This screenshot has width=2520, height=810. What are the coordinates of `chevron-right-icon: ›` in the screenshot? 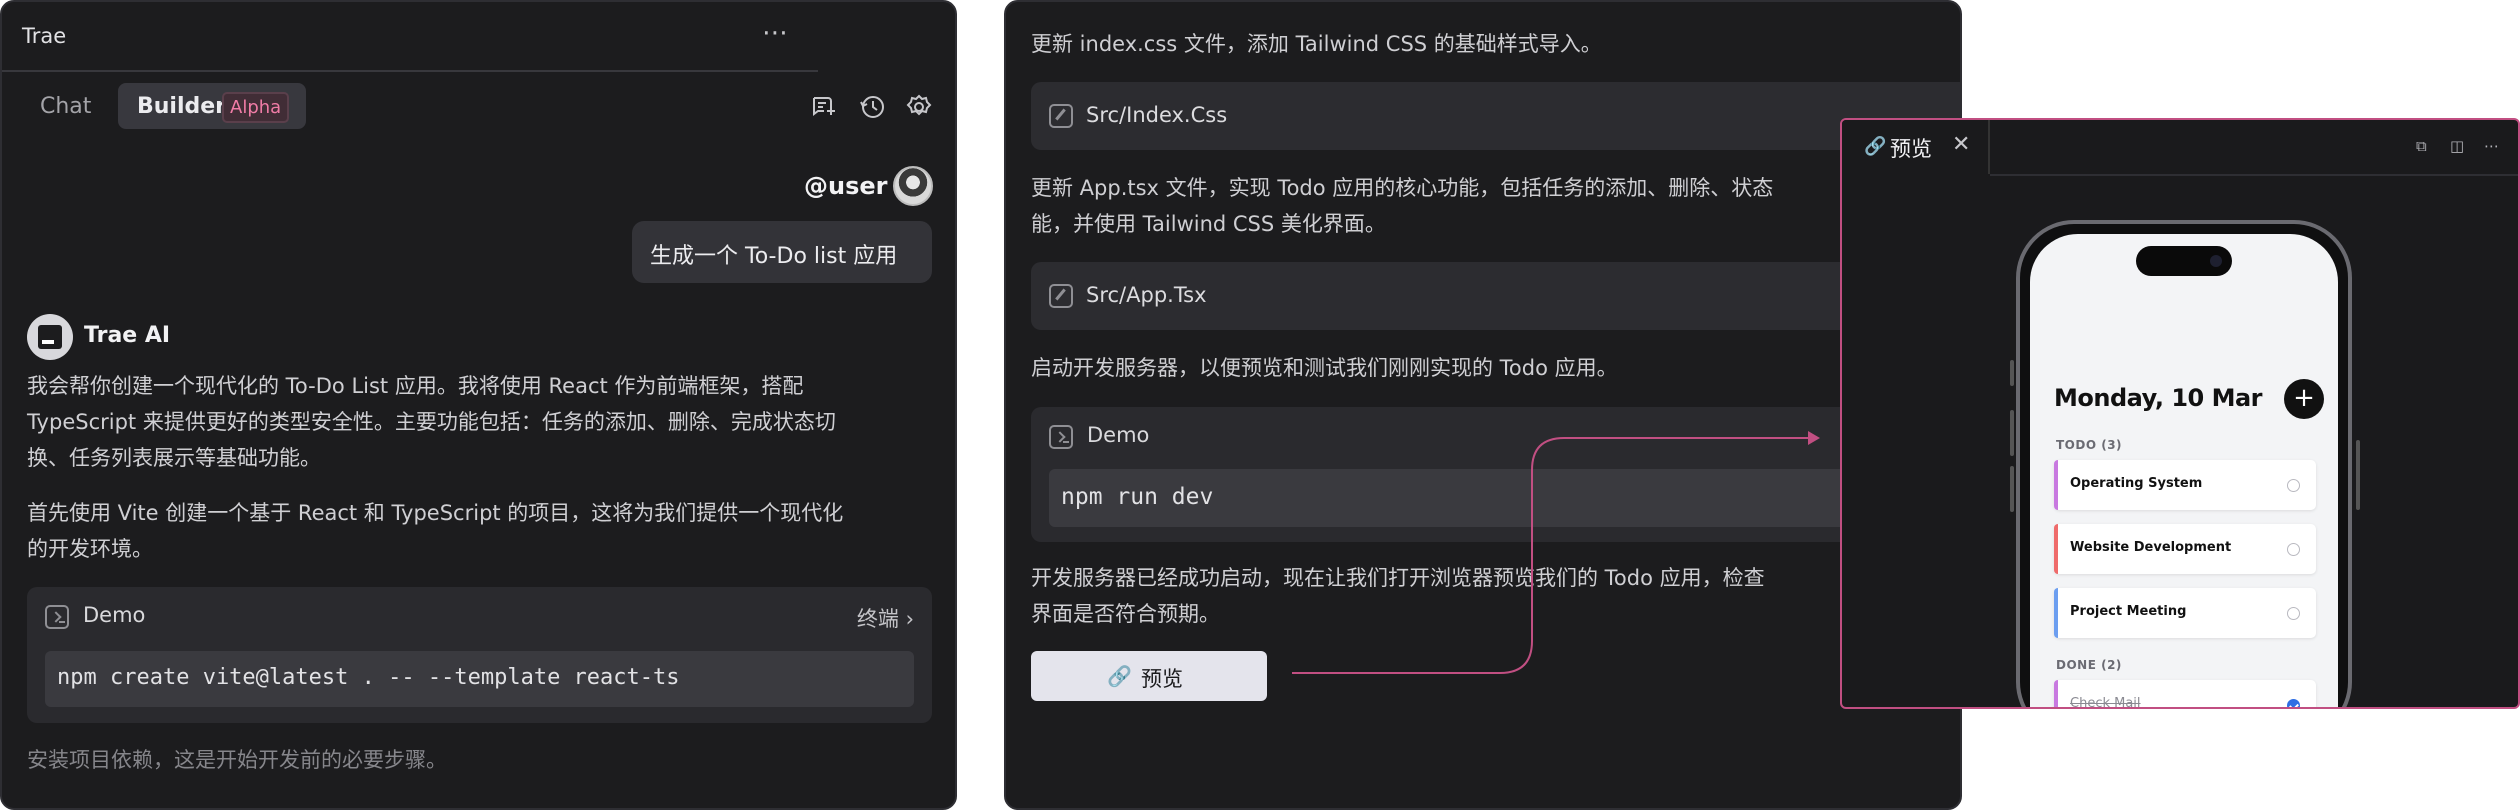 It's located at (909, 619).